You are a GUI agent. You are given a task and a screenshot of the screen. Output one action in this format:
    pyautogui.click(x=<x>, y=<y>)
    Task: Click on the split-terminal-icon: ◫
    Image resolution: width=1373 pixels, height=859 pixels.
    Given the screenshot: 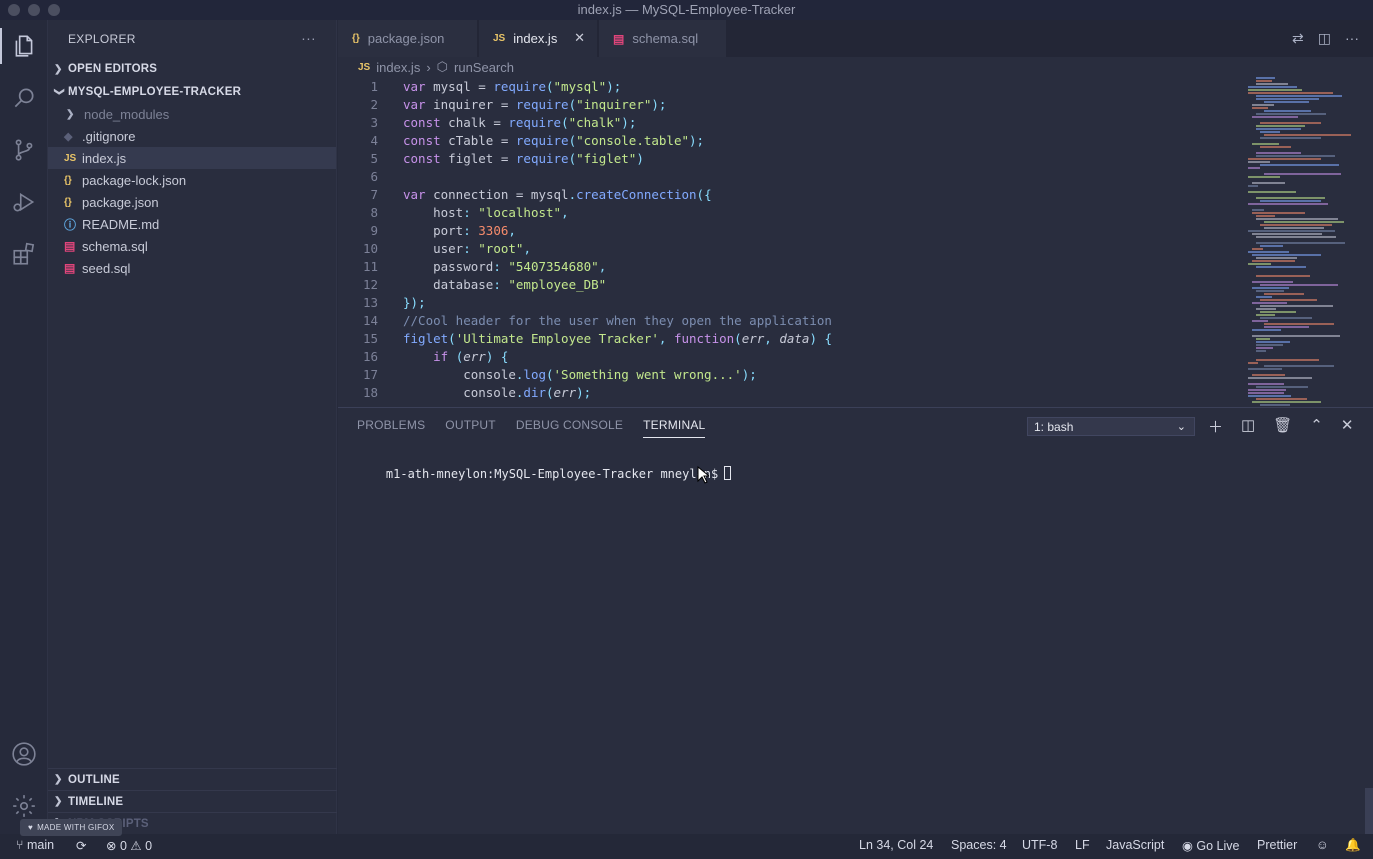 What is the action you would take?
    pyautogui.click(x=1248, y=426)
    